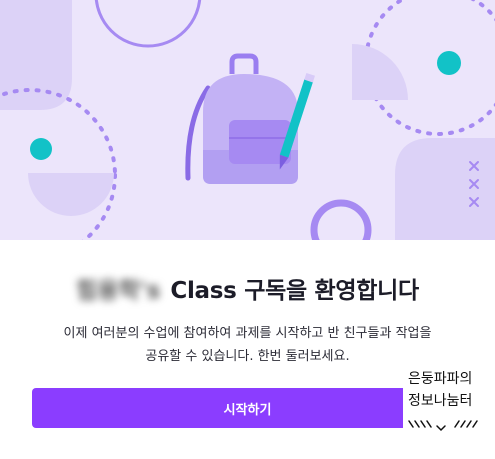  I want to click on watermark-overlay: 은둥파파의 정보나눔터, so click(449, 403).